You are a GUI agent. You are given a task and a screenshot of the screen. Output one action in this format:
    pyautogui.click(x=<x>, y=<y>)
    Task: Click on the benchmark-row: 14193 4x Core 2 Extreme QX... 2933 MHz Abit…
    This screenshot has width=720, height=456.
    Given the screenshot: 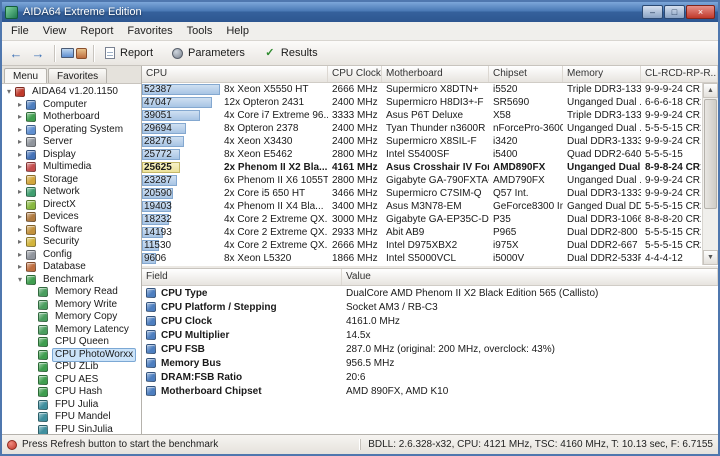 What is the action you would take?
    pyautogui.click(x=421, y=232)
    